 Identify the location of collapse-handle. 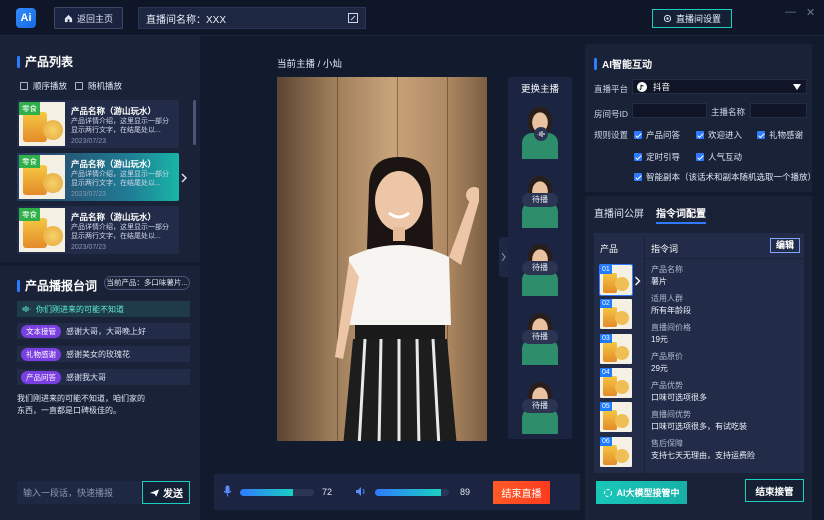
(503, 257).